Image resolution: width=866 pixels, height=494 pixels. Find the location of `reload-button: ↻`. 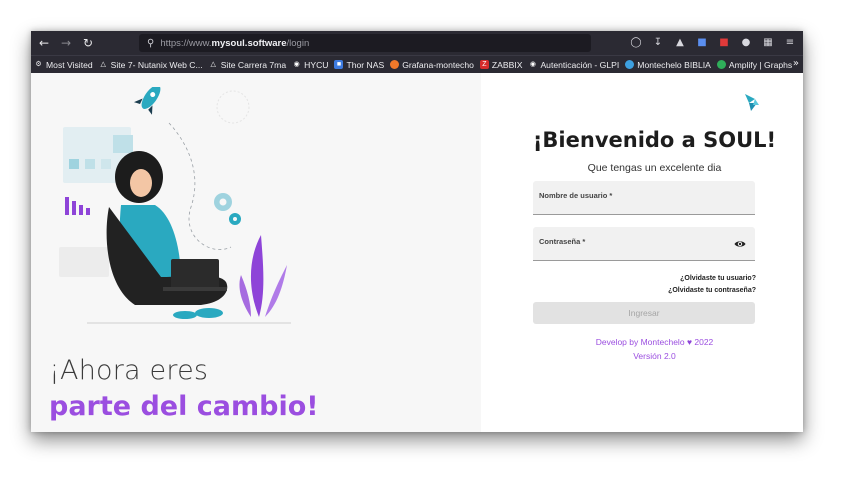

reload-button: ↻ is located at coordinates (88, 43).